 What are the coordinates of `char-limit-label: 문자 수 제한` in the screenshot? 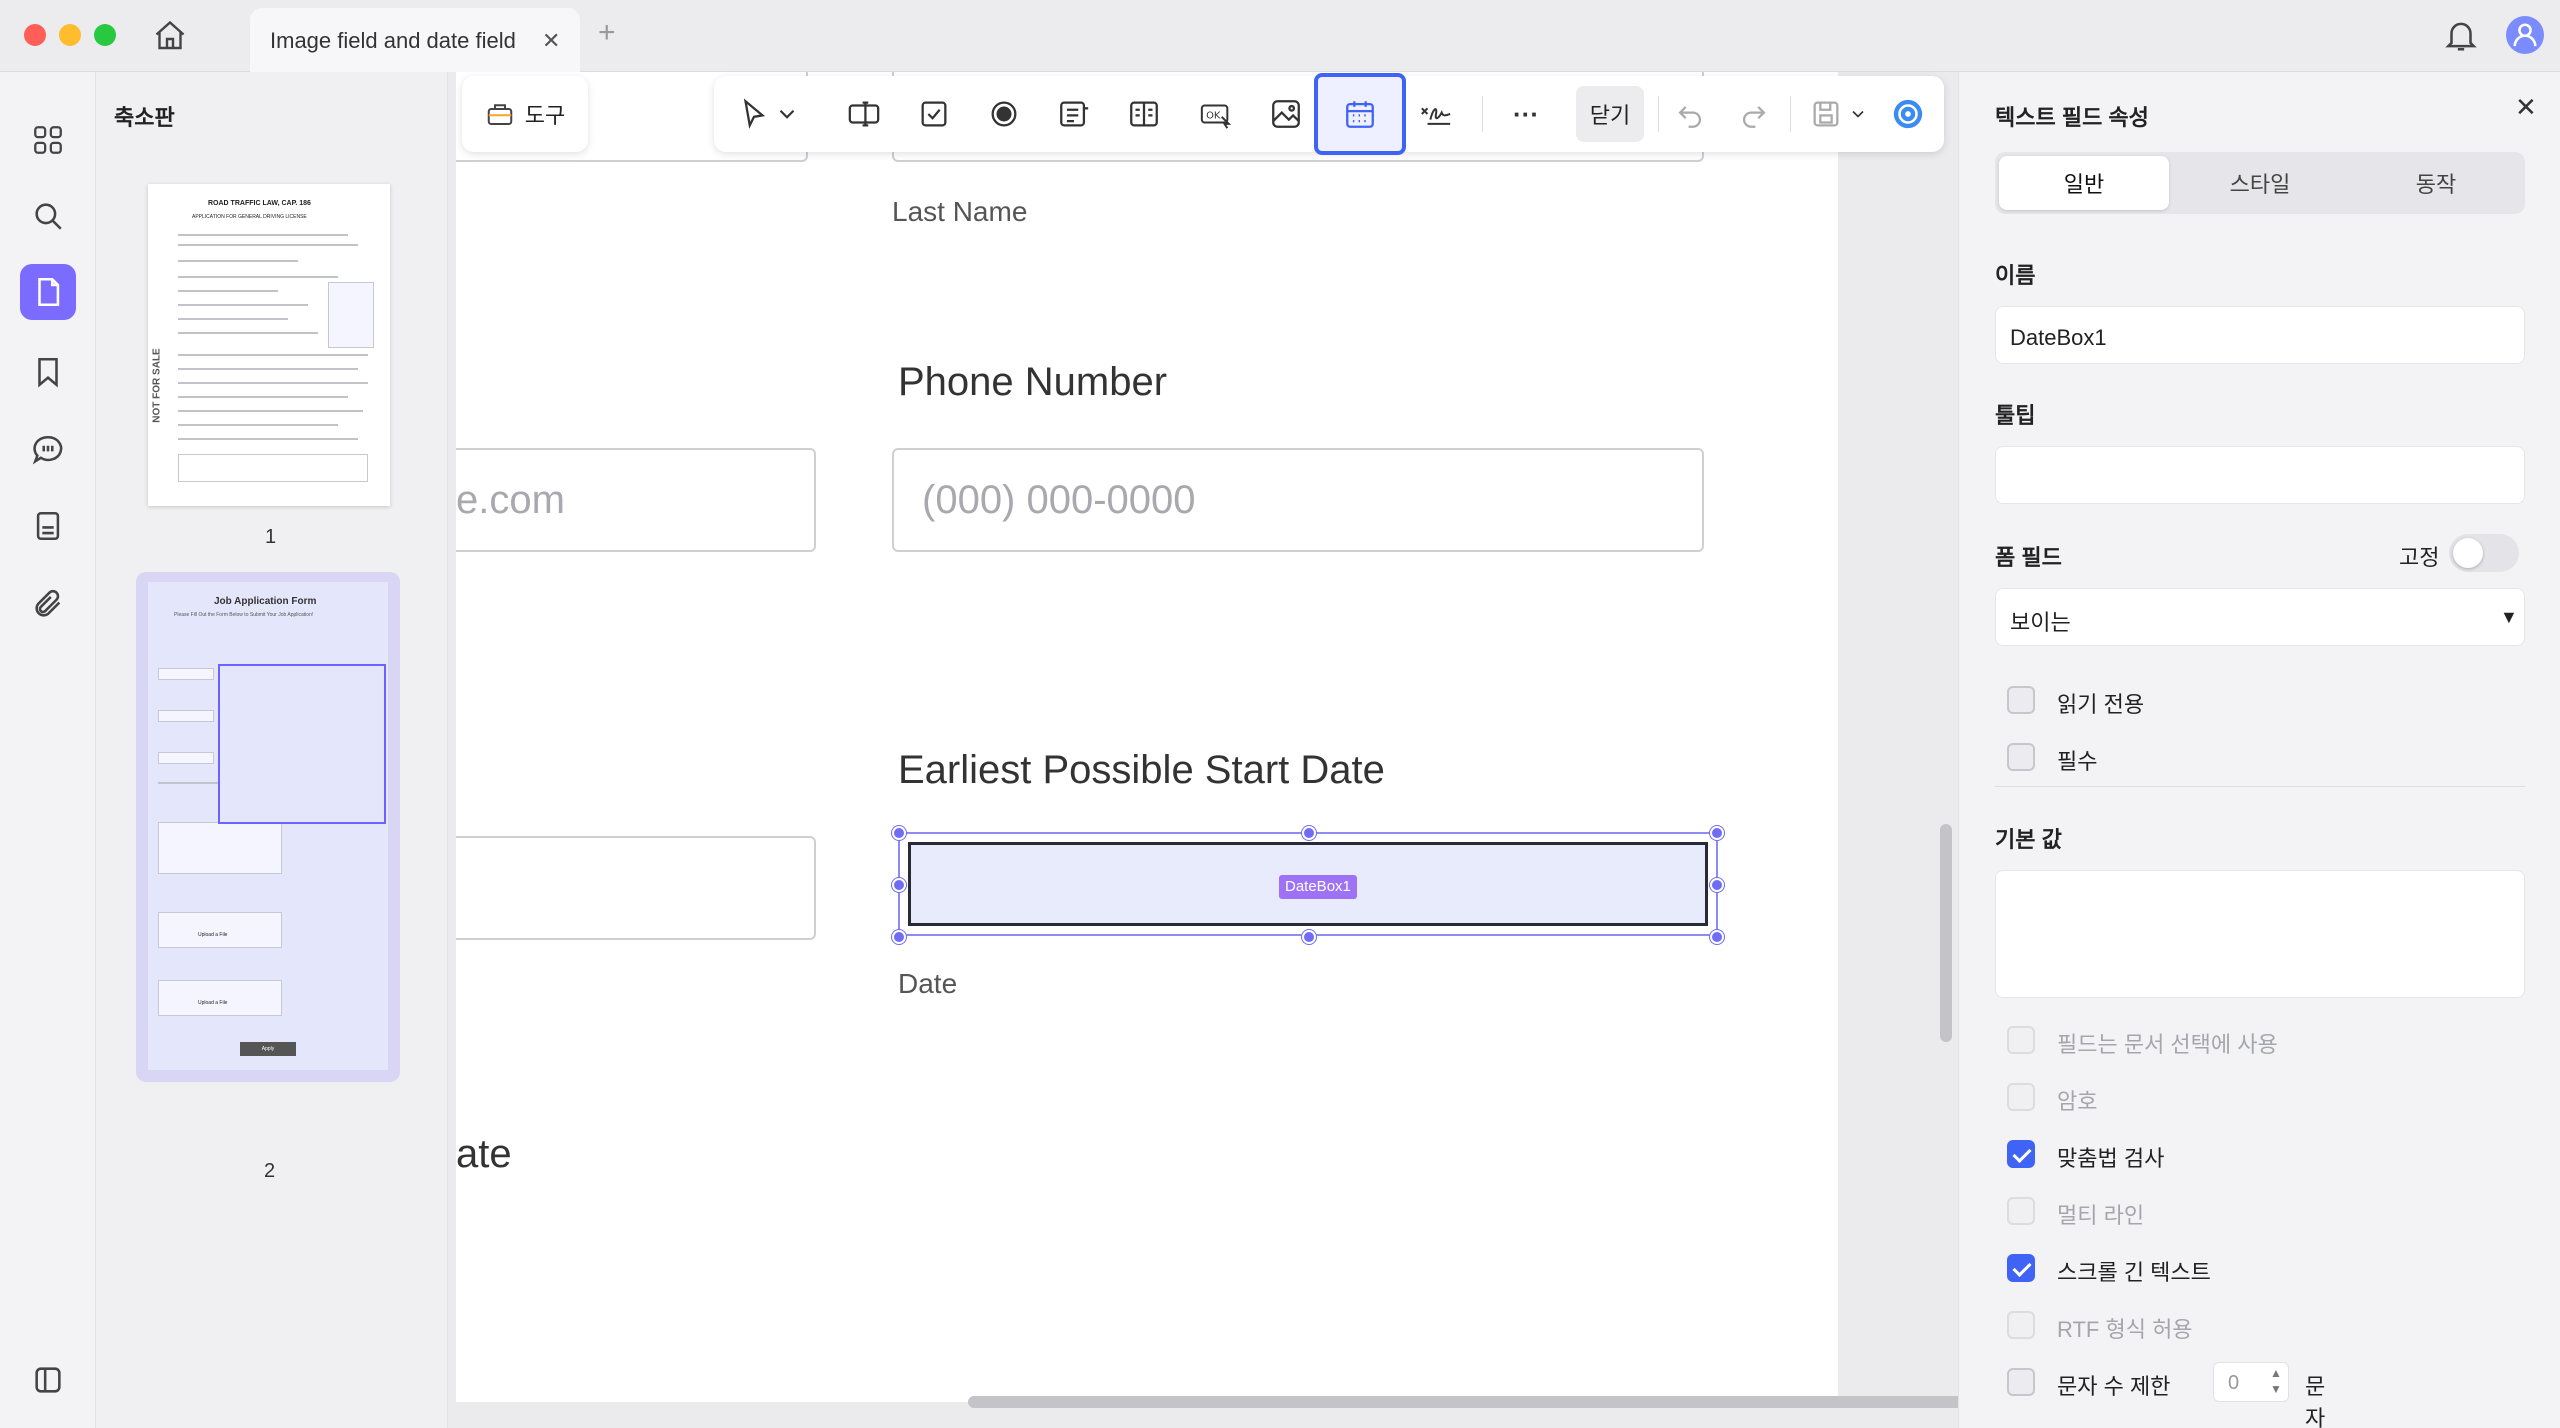 It's located at (2114, 1386).